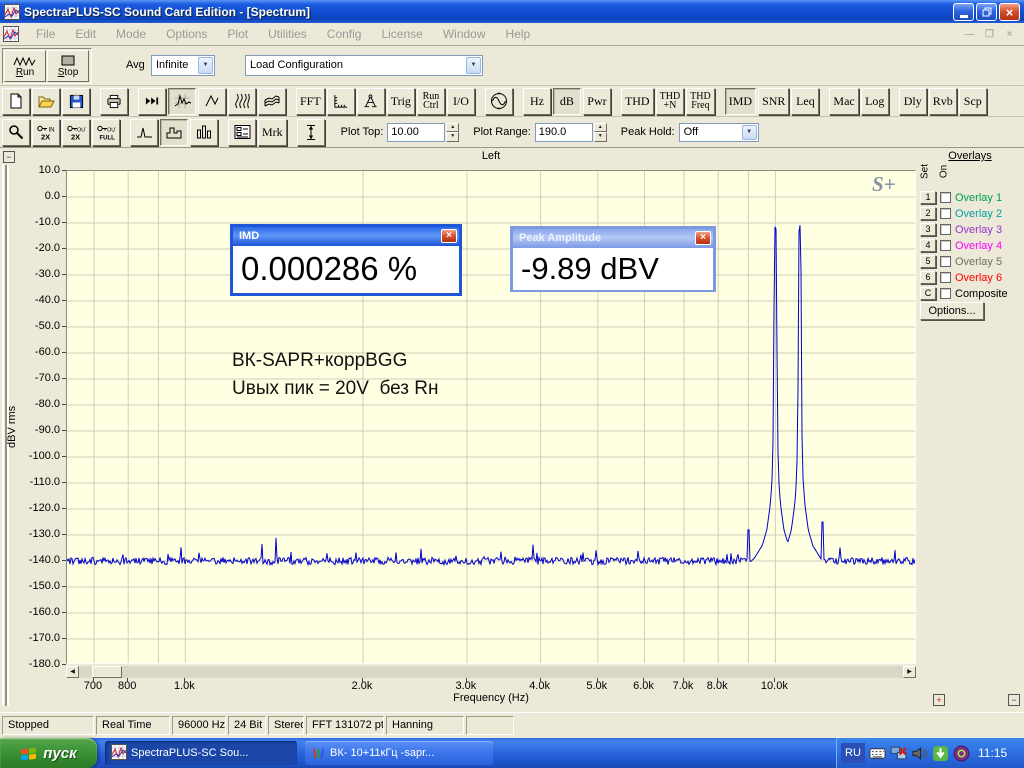  What do you see at coordinates (144, 132) in the screenshot?
I see `line-display-button` at bounding box center [144, 132].